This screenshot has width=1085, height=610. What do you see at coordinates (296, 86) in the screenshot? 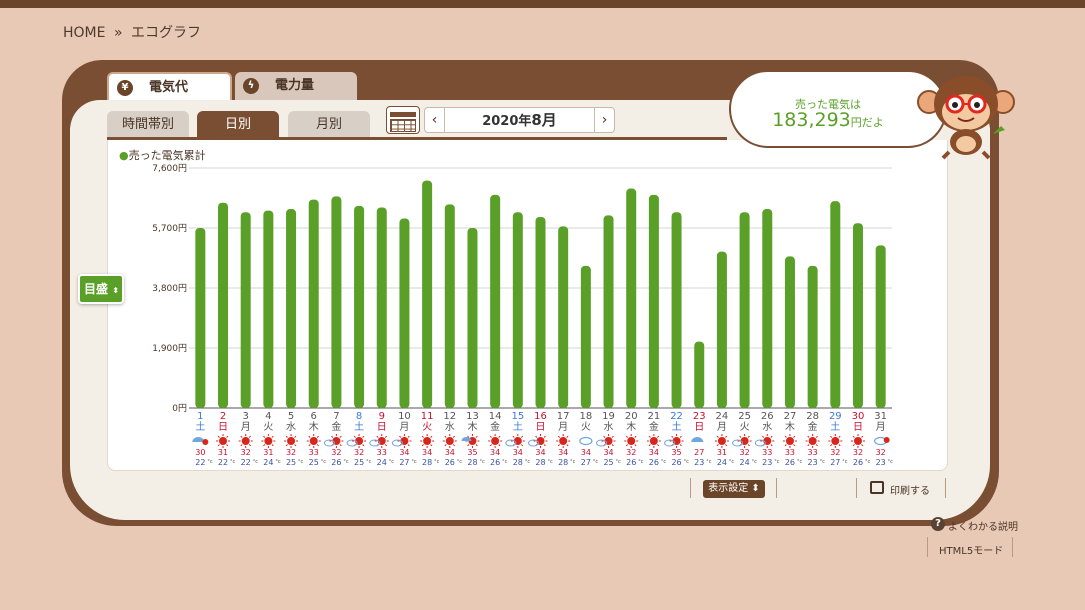
I see `tab-power-amount: ϟ 電力量` at bounding box center [296, 86].